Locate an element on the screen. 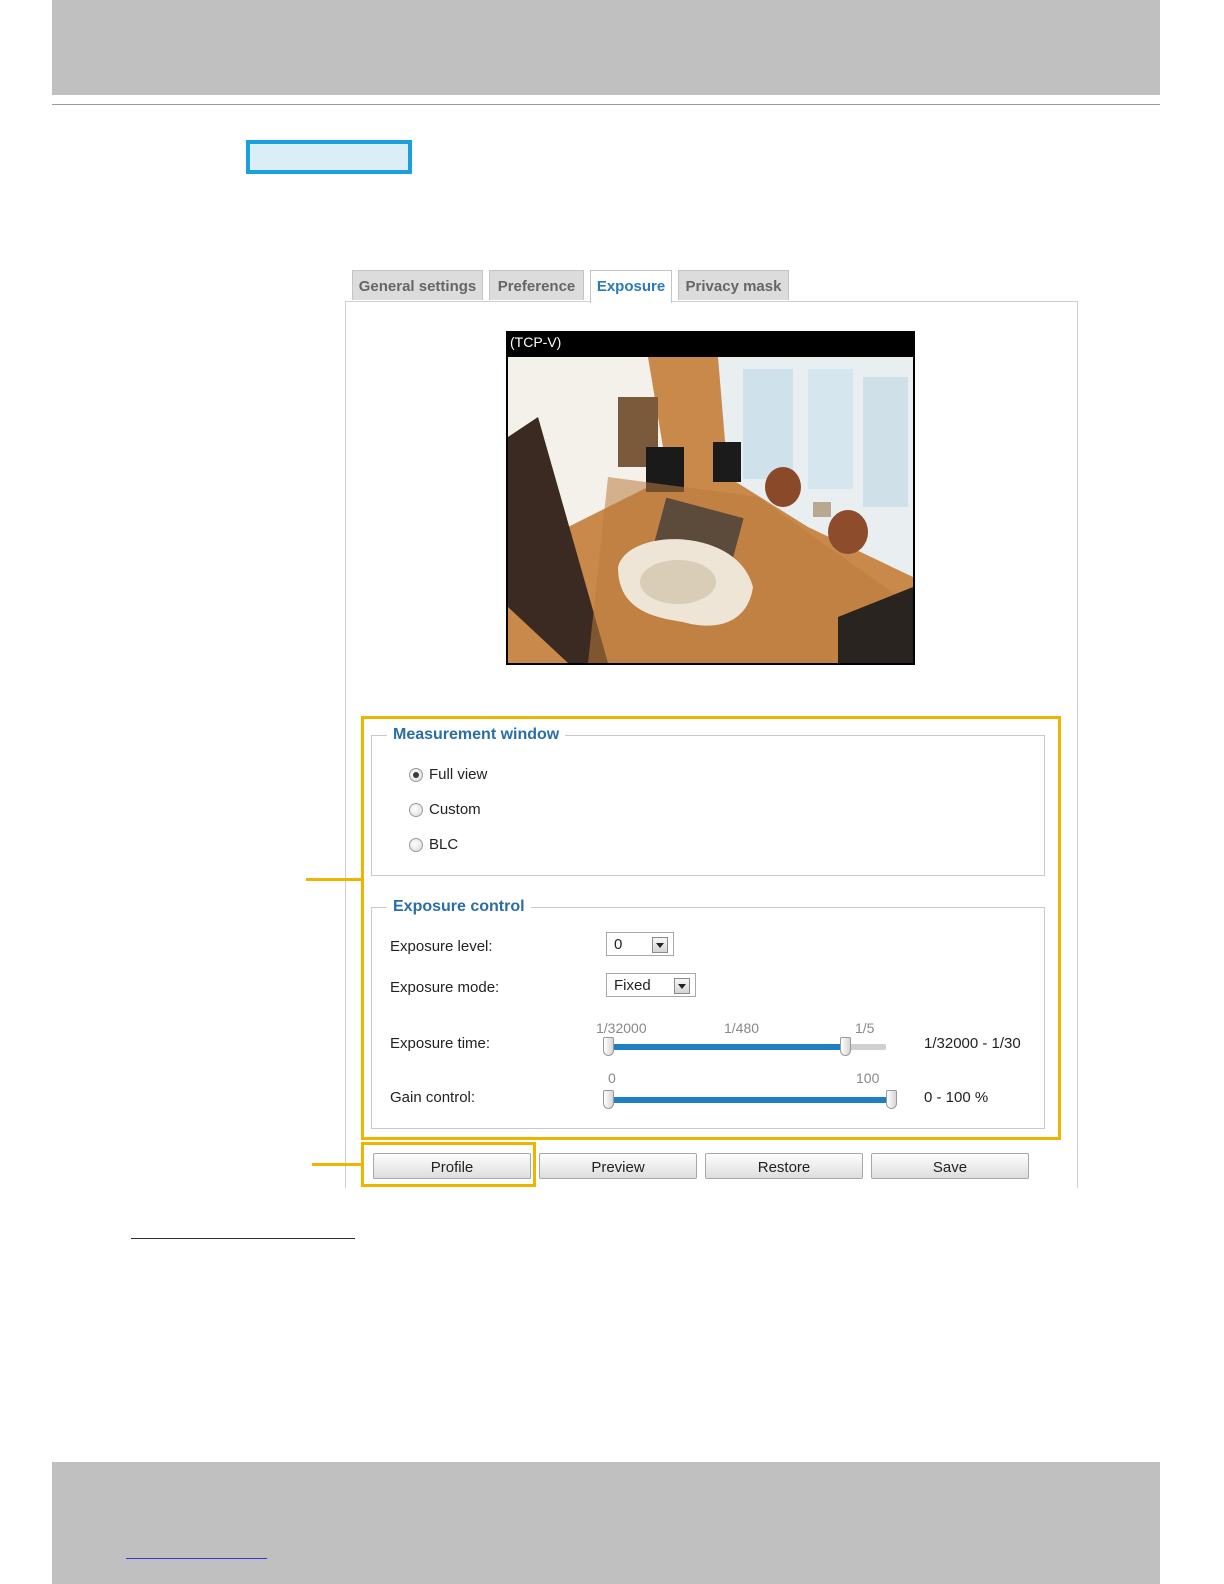  slider-tick-label: 1/480 is located at coordinates (742, 1028).